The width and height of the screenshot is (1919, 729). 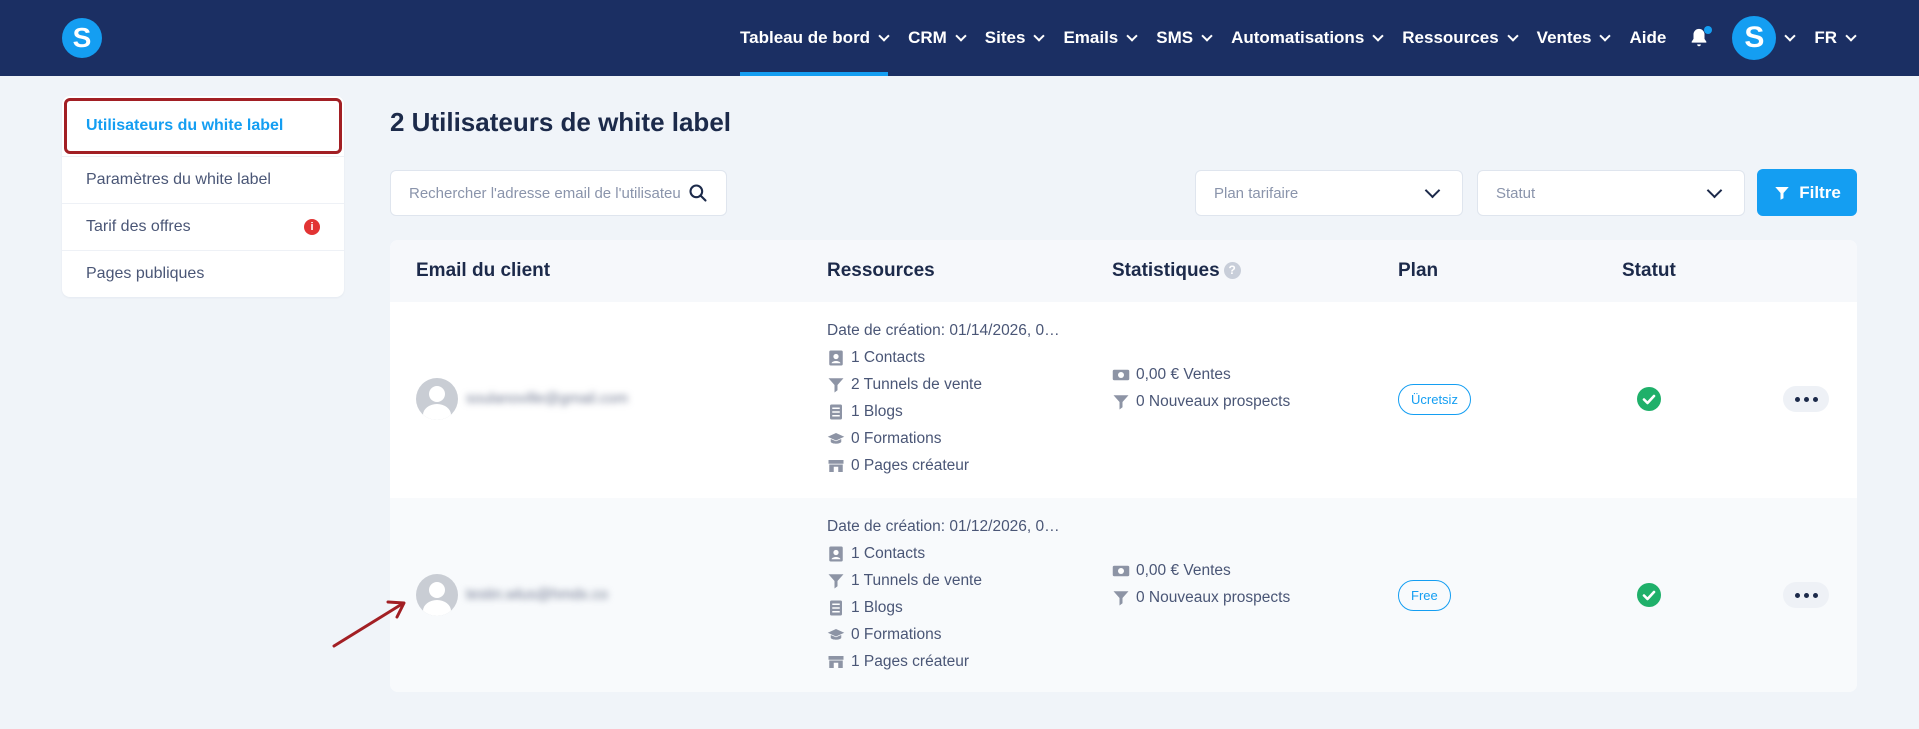 I want to click on funnels-count: 1 Tunnels de vente, so click(x=916, y=580).